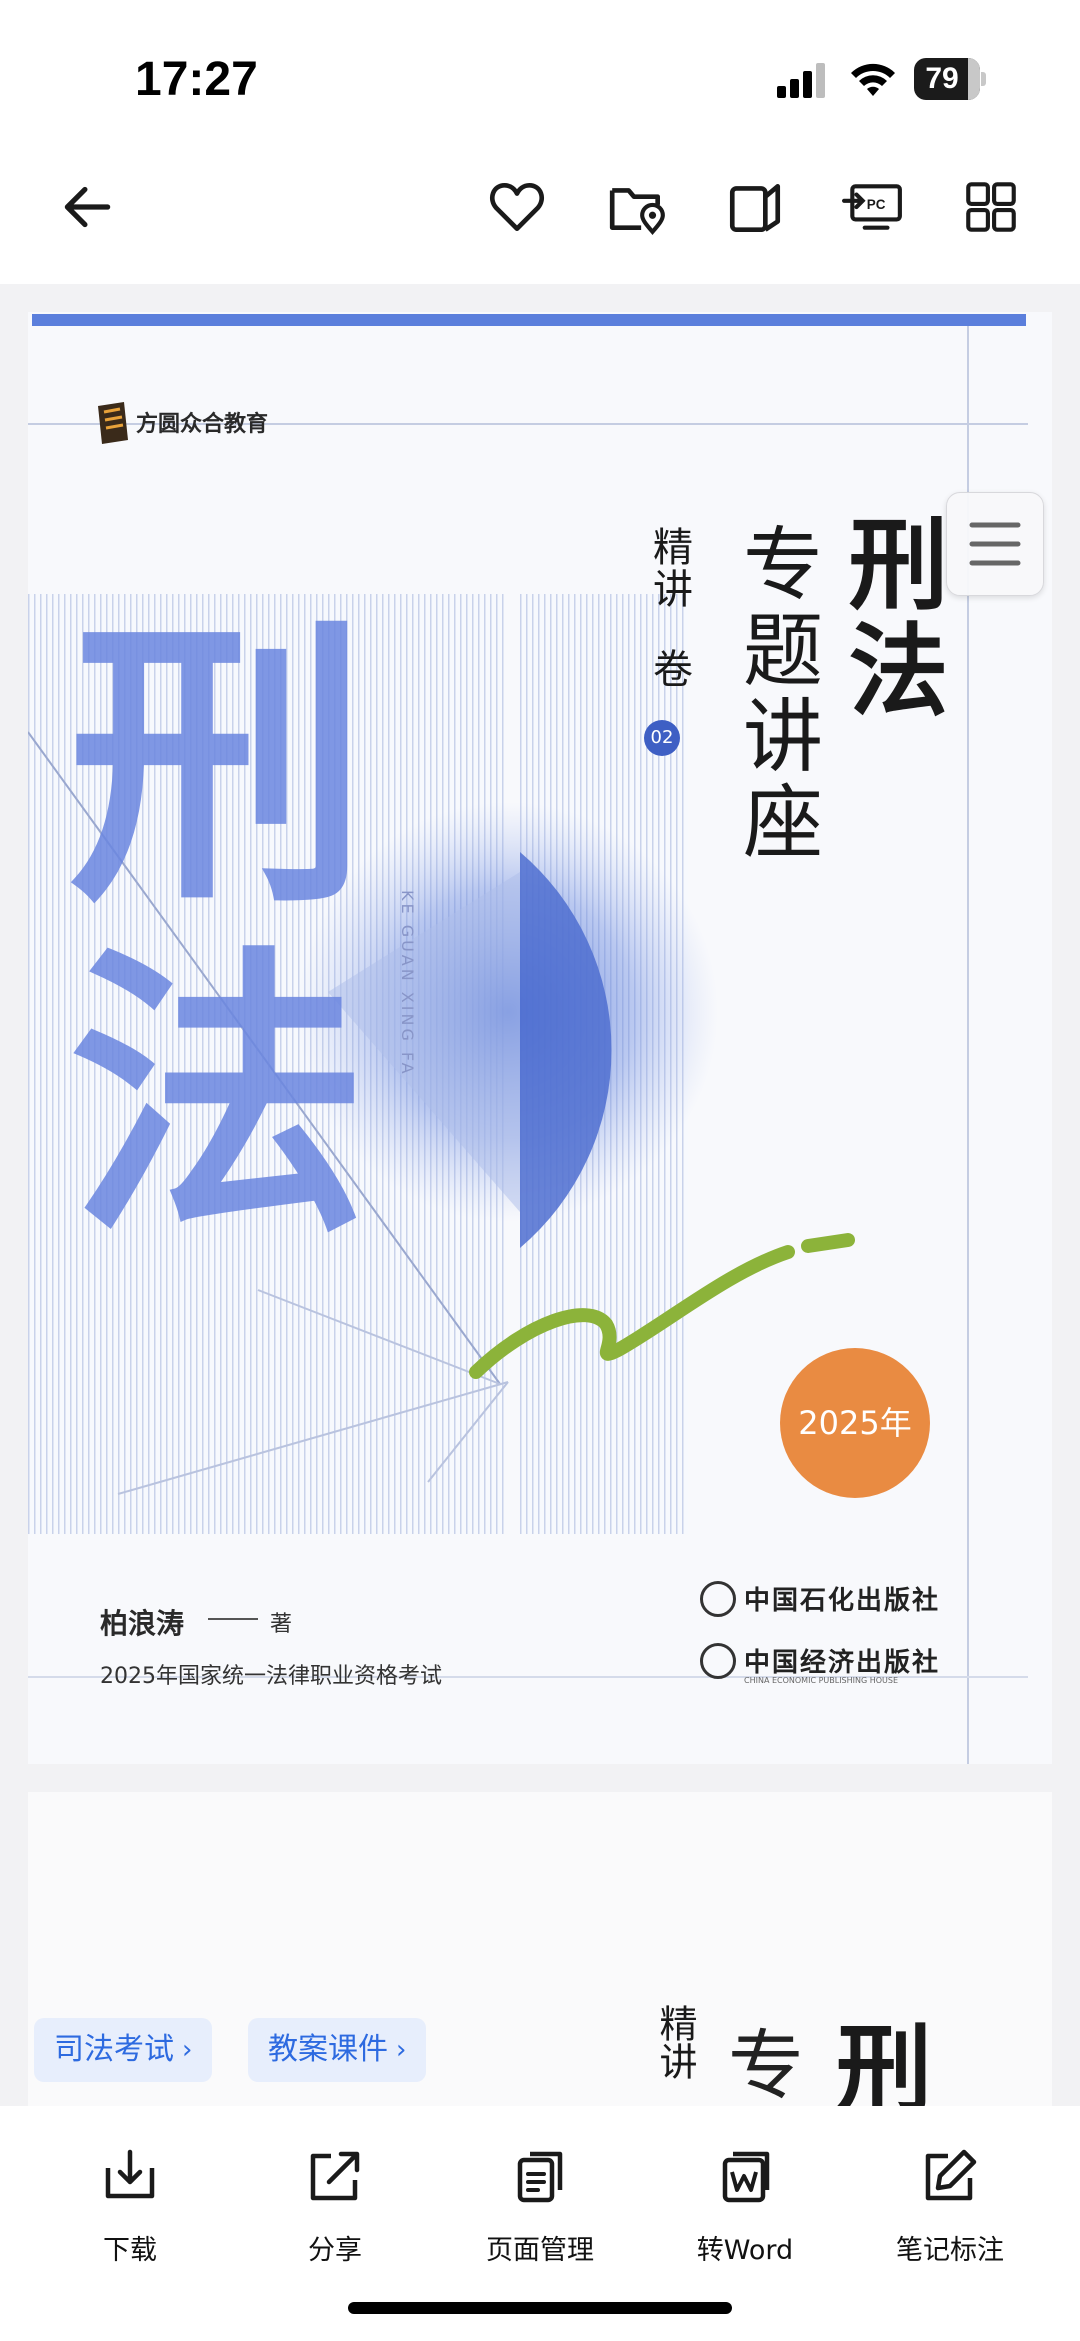 The height and width of the screenshot is (2341, 1080). I want to click on cellular-signal-icon, so click(801, 80).